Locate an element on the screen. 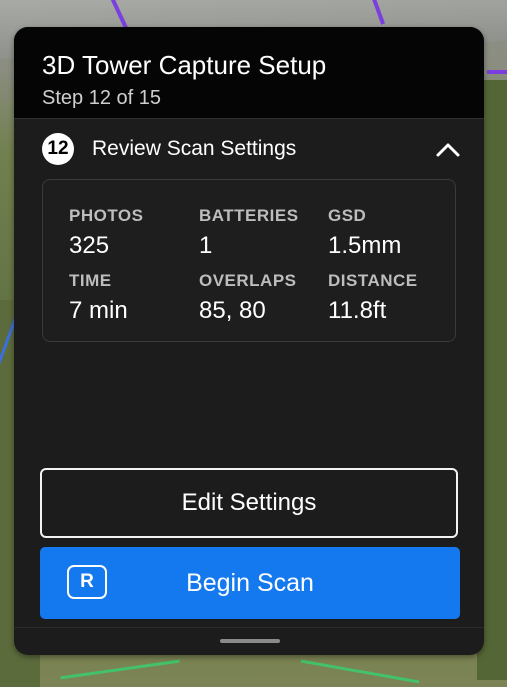 The height and width of the screenshot is (687, 507). stat-label: PHOTOS is located at coordinates (106, 215).